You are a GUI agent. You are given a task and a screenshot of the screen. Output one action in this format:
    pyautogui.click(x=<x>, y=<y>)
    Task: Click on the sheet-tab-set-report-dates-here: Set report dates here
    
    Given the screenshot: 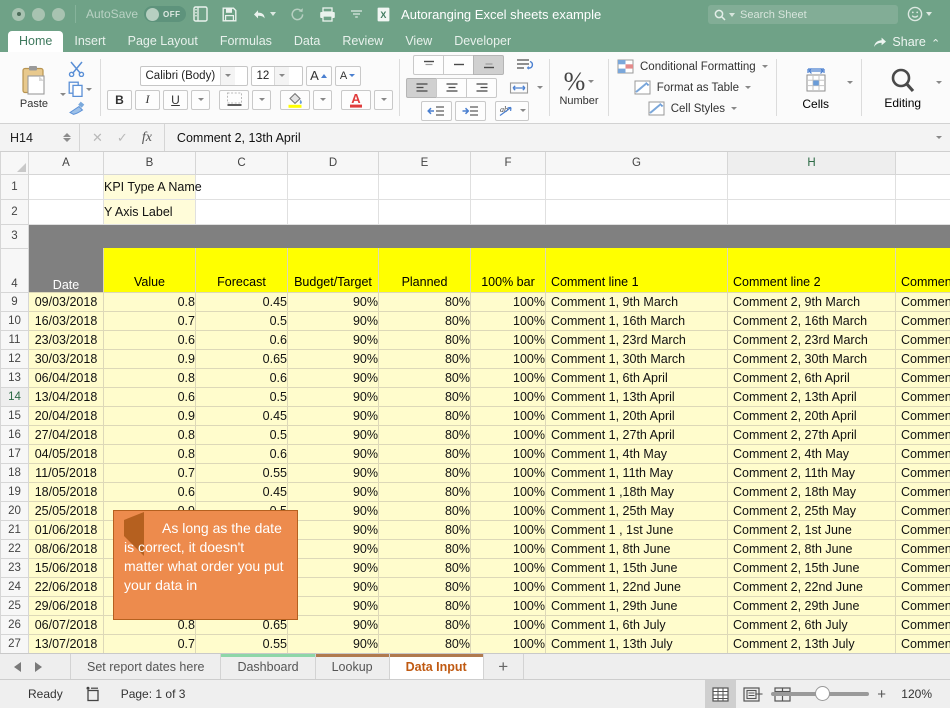 What is the action you would take?
    pyautogui.click(x=146, y=666)
    